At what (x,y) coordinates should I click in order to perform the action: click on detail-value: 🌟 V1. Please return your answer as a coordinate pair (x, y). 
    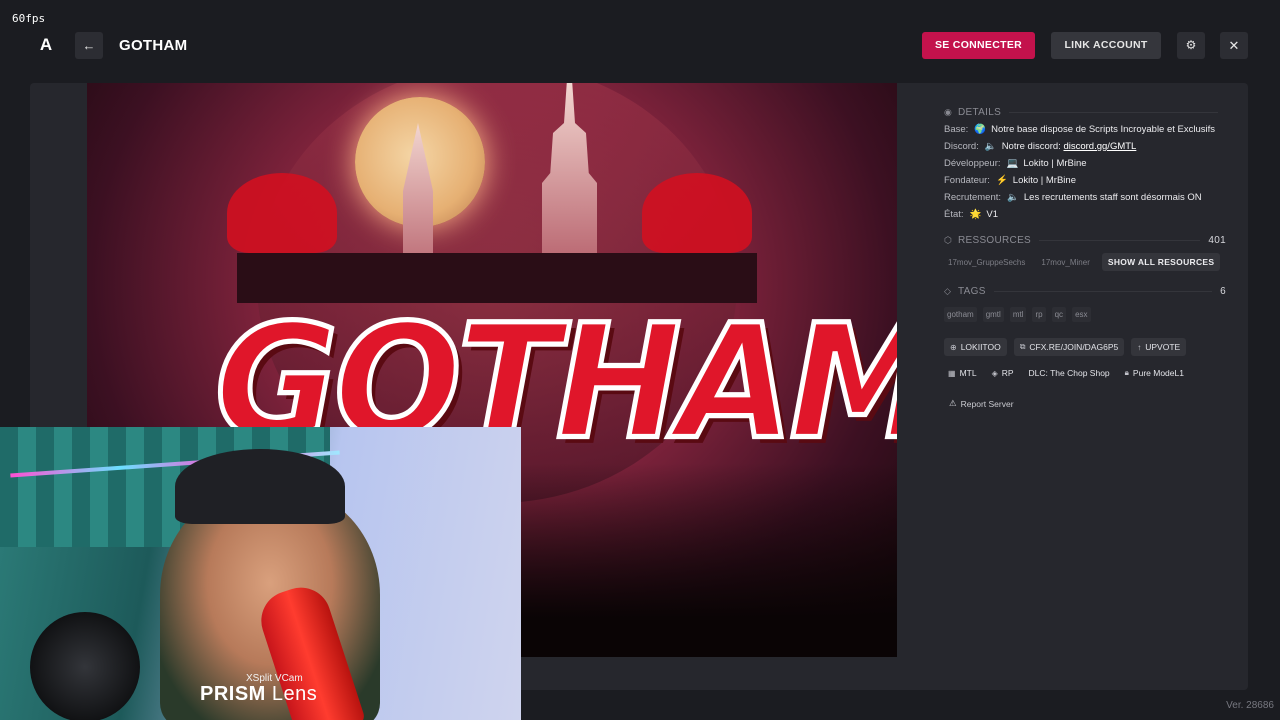
    Looking at the image, I should click on (984, 214).